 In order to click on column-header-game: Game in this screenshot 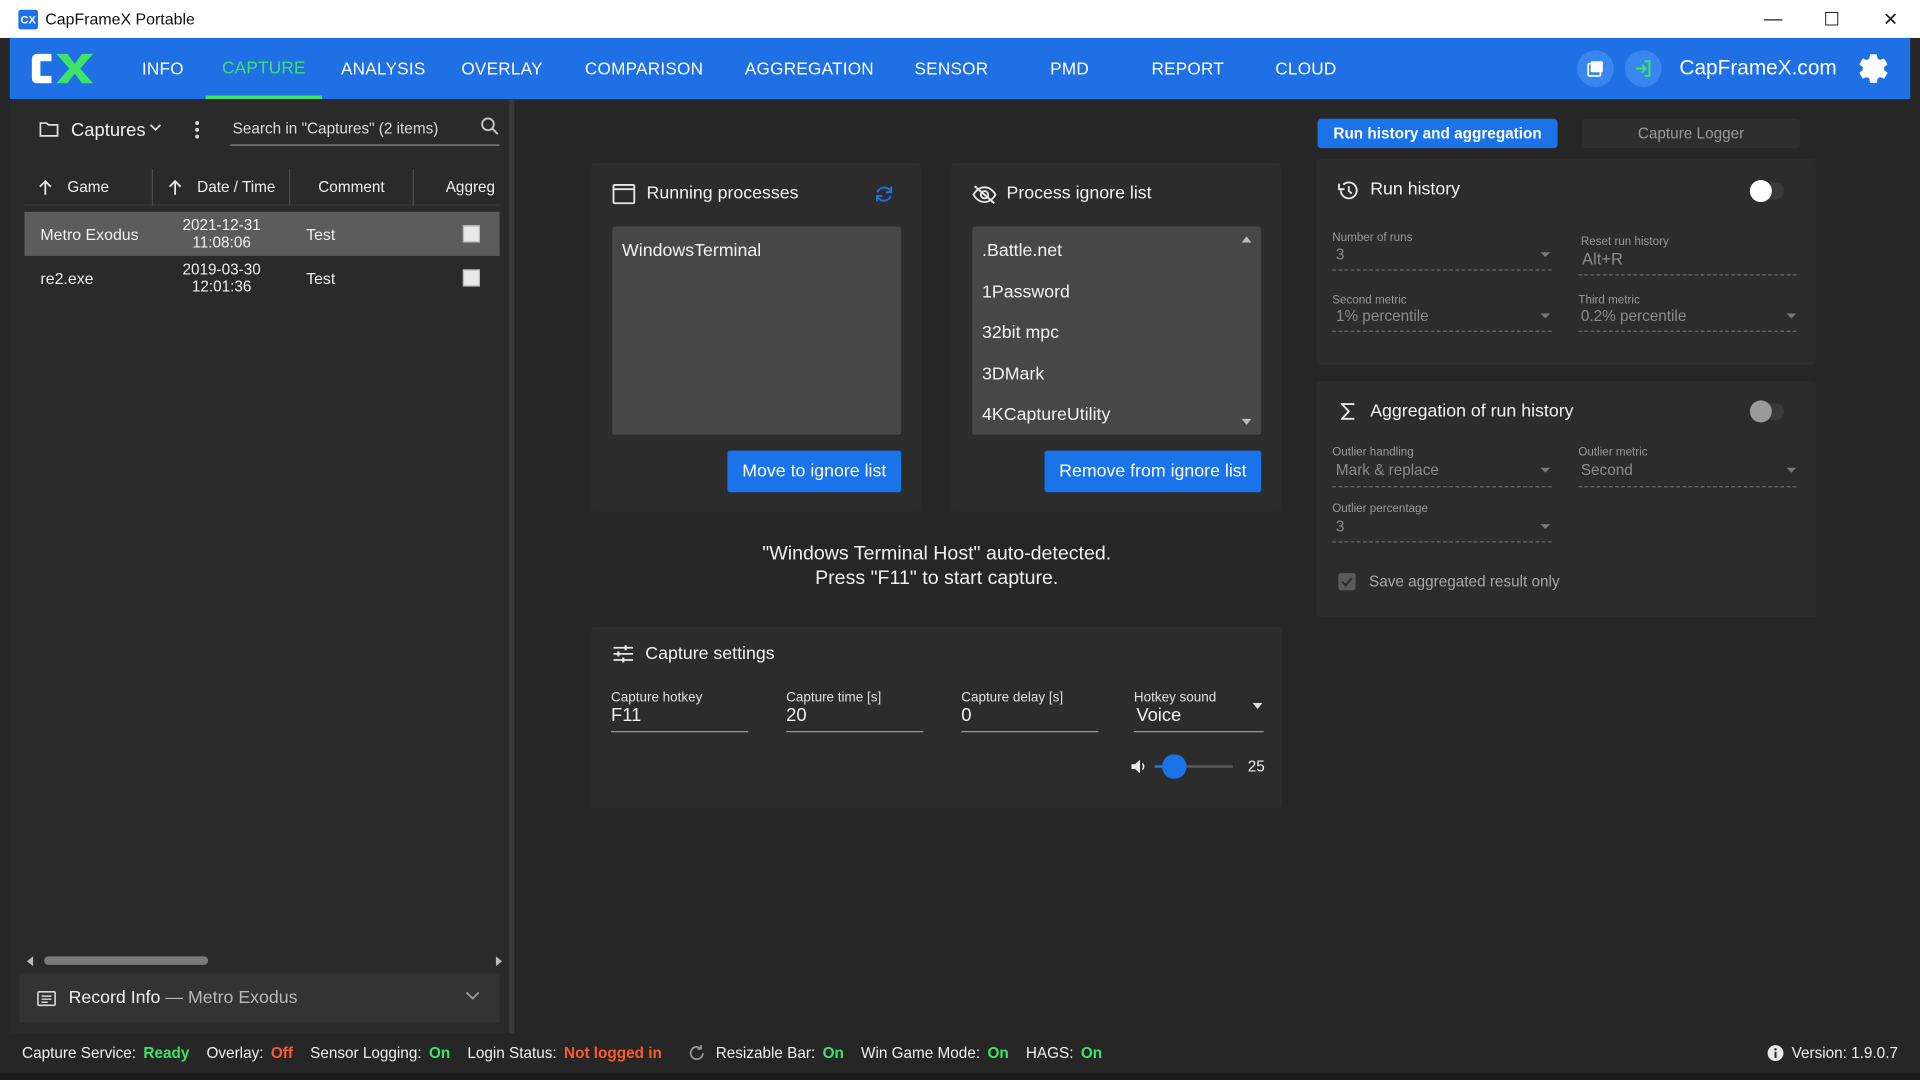, I will do `click(89, 187)`.